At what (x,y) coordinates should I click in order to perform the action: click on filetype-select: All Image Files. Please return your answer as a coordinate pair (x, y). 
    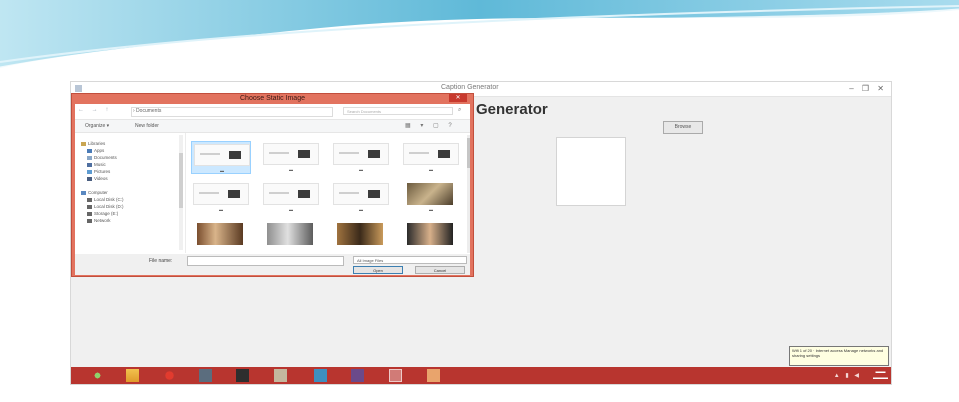
    Looking at the image, I should click on (410, 260).